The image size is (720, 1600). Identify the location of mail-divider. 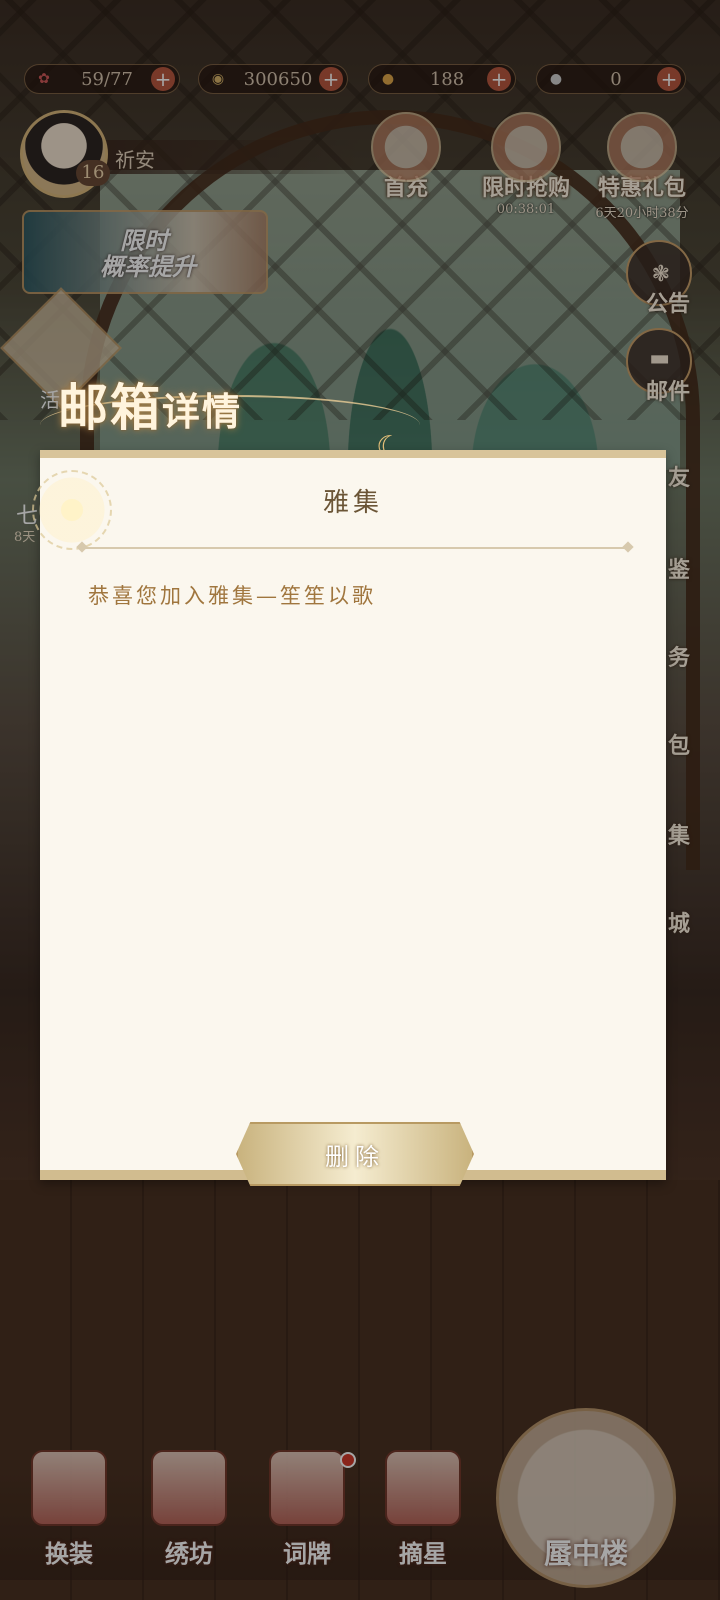
(355, 548).